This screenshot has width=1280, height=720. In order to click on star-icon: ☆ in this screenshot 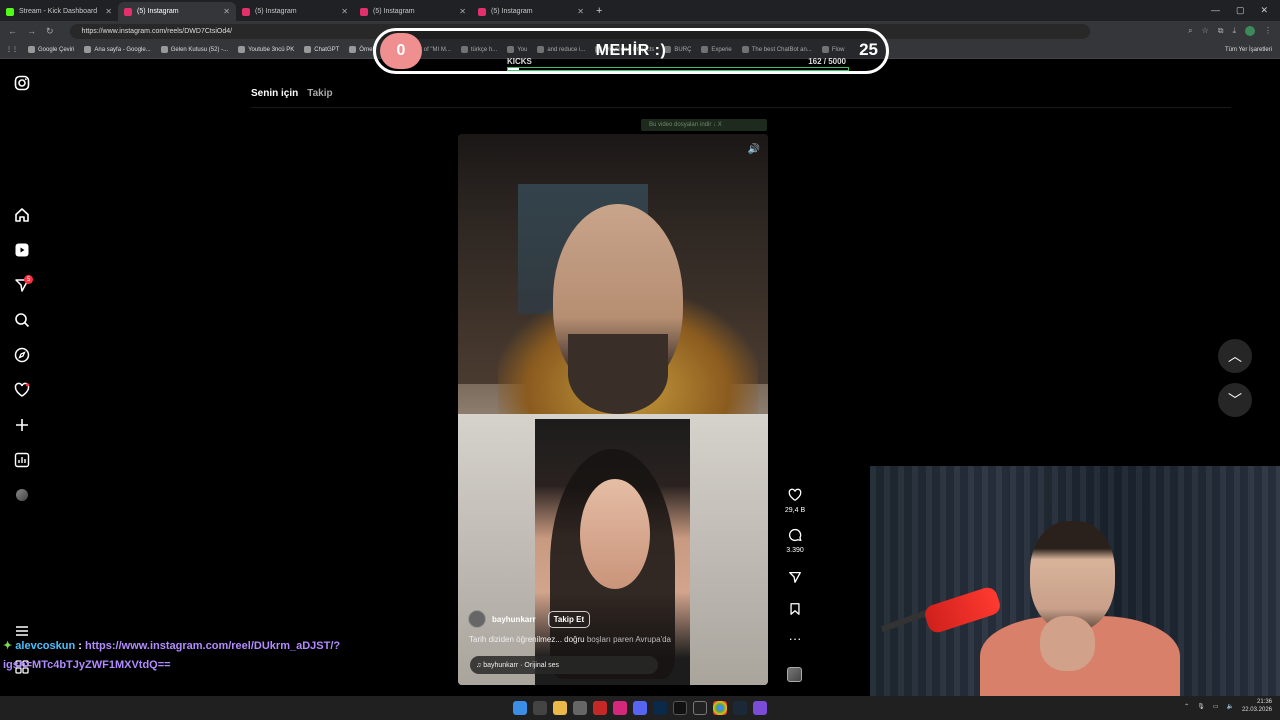, I will do `click(1205, 31)`.